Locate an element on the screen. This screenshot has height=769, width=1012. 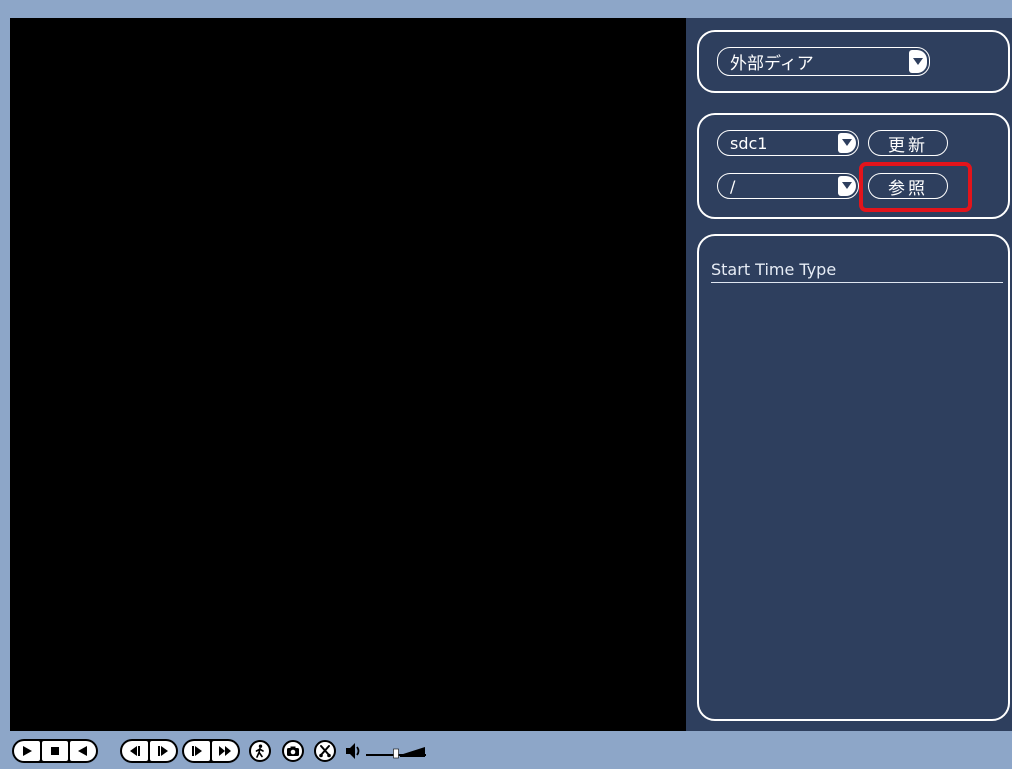
storage-device-section: 外部ディア is located at coordinates (853, 61).